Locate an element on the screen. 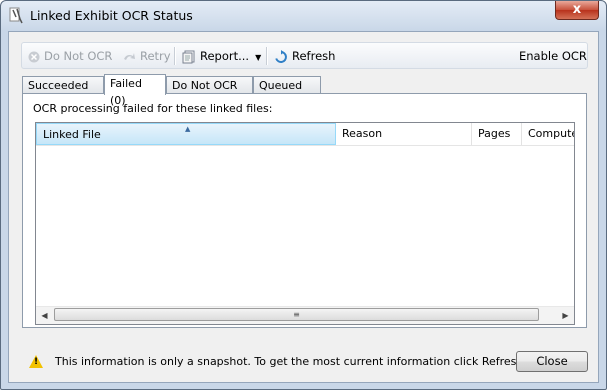  column-label: Pages is located at coordinates (494, 133).